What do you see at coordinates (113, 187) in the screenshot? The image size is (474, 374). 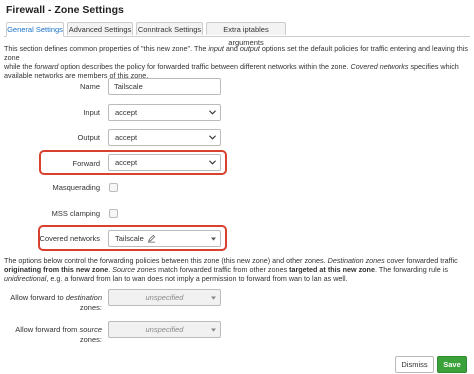 I see `masquerading-checkbox` at bounding box center [113, 187].